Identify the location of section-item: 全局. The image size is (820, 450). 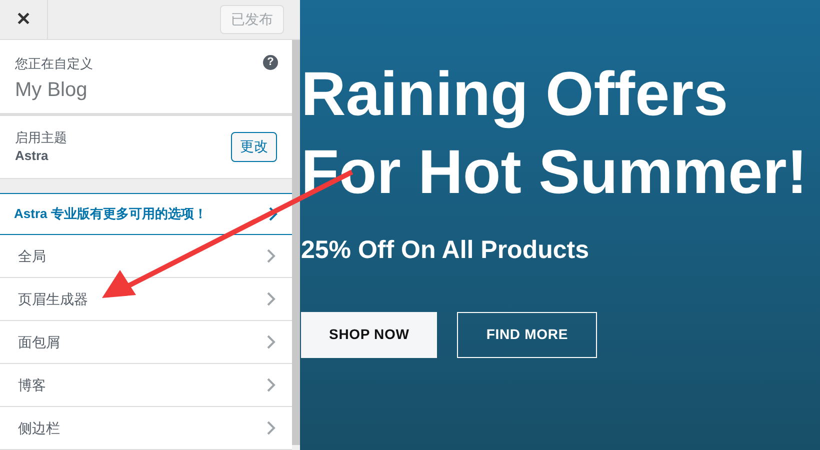
(146, 256).